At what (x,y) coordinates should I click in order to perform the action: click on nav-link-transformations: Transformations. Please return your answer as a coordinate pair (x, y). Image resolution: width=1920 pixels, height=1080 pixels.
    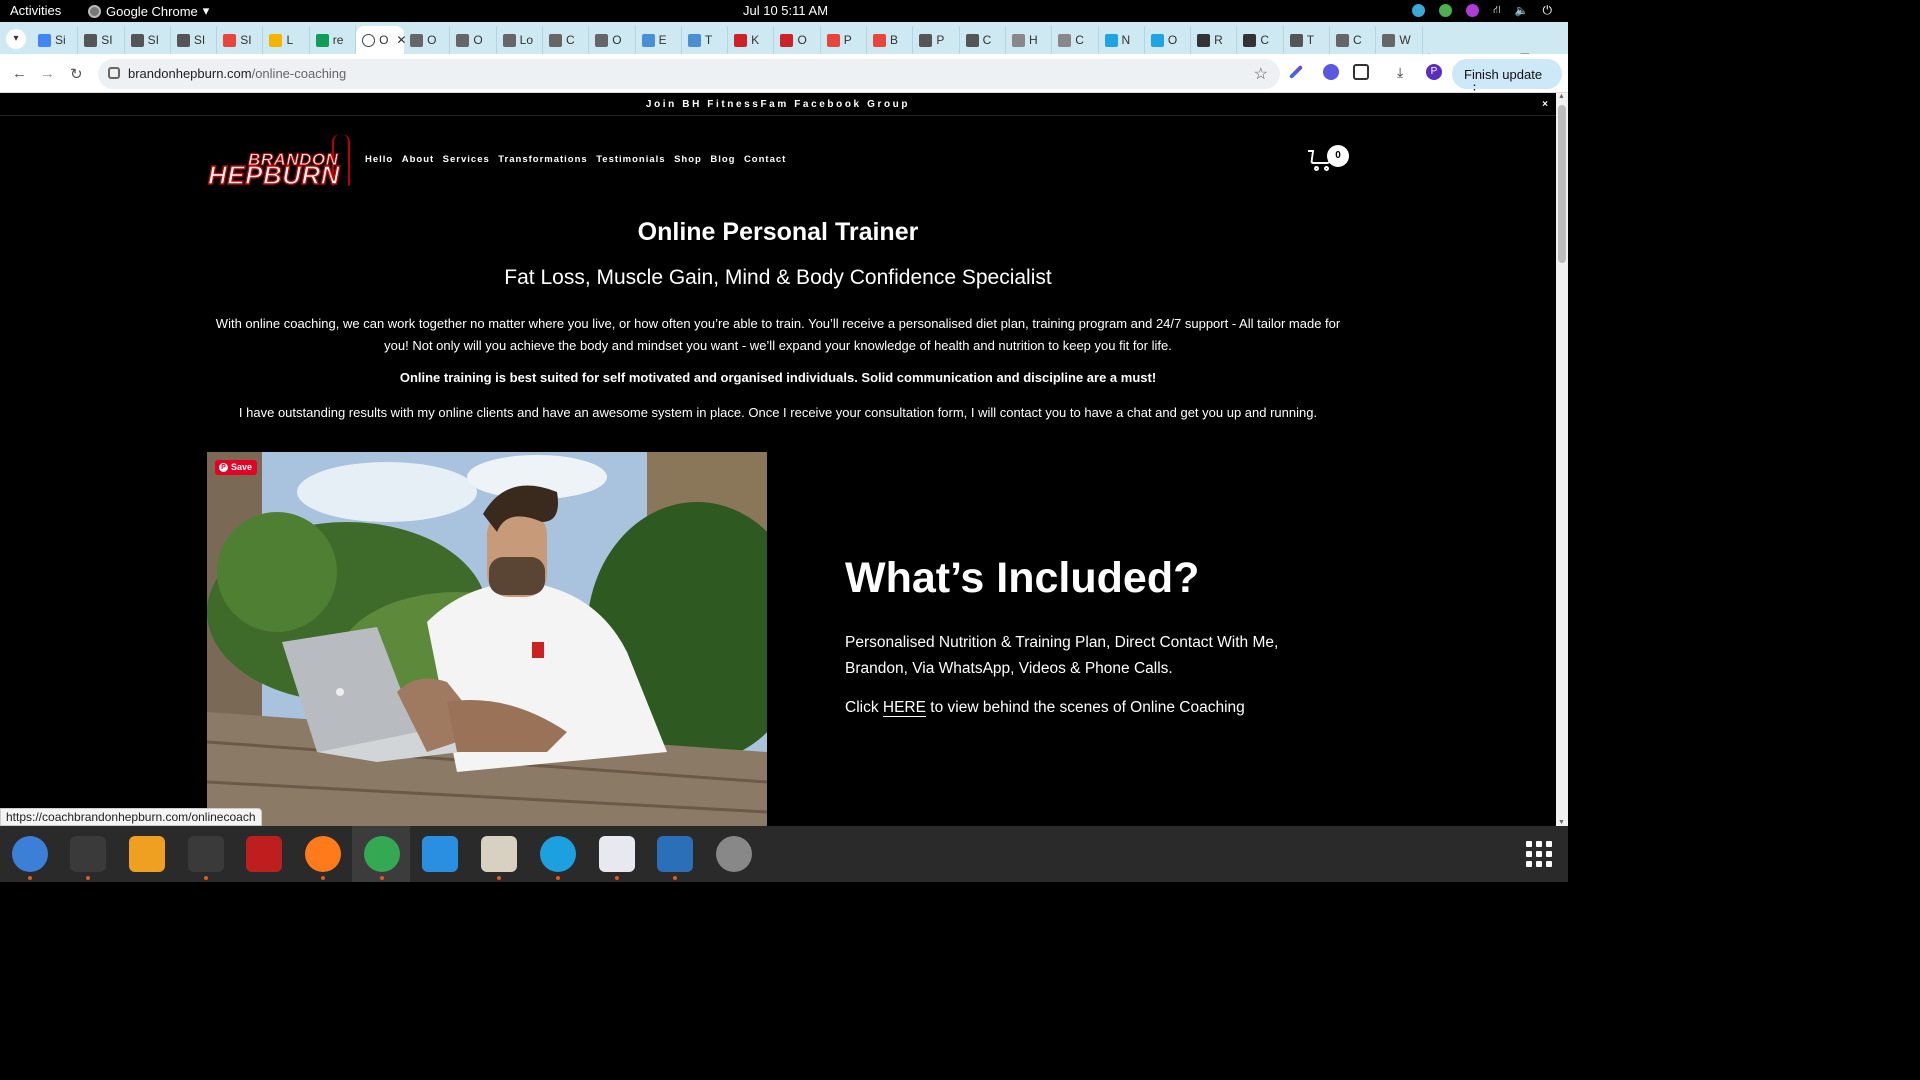
    Looking at the image, I should click on (542, 159).